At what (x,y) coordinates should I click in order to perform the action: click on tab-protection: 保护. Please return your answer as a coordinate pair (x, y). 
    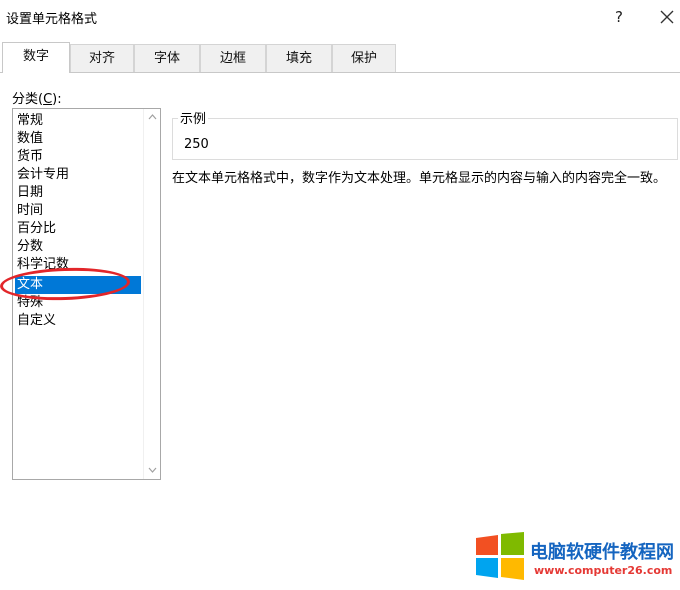
    Looking at the image, I should click on (364, 58).